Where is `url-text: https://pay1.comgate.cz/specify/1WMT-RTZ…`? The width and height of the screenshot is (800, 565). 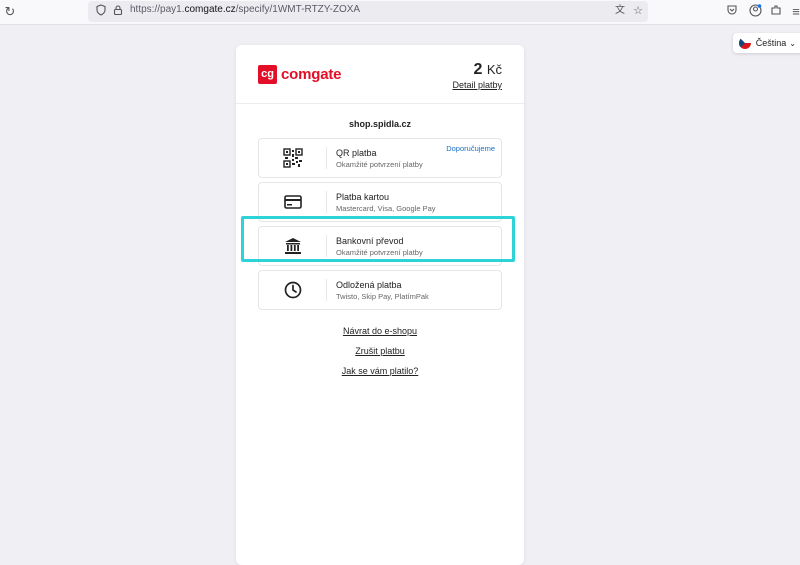
url-text: https://pay1.comgate.cz/specify/1WMT-RTZ… is located at coordinates (245, 9).